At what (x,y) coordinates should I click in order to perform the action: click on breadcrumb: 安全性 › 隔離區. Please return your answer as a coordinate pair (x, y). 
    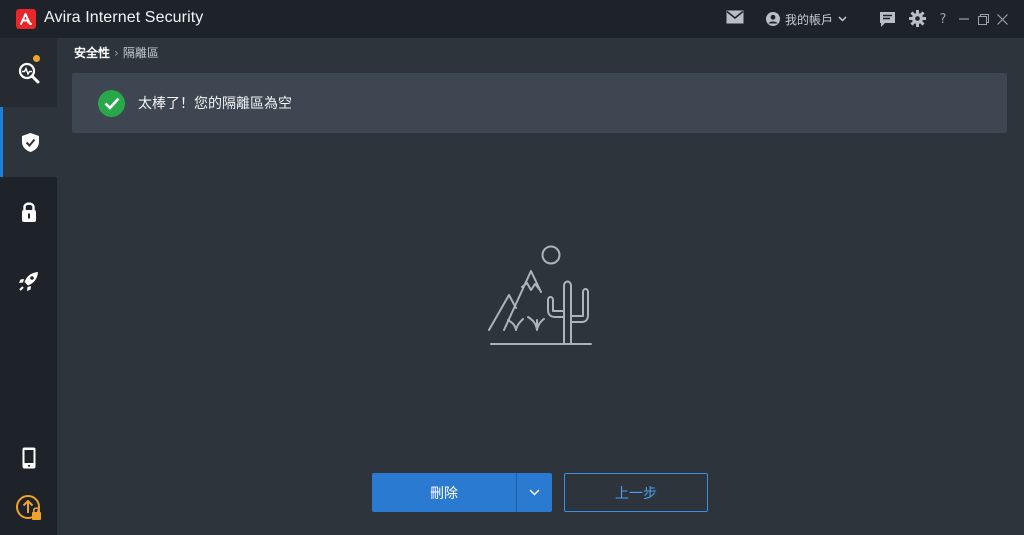
    Looking at the image, I should click on (116, 52).